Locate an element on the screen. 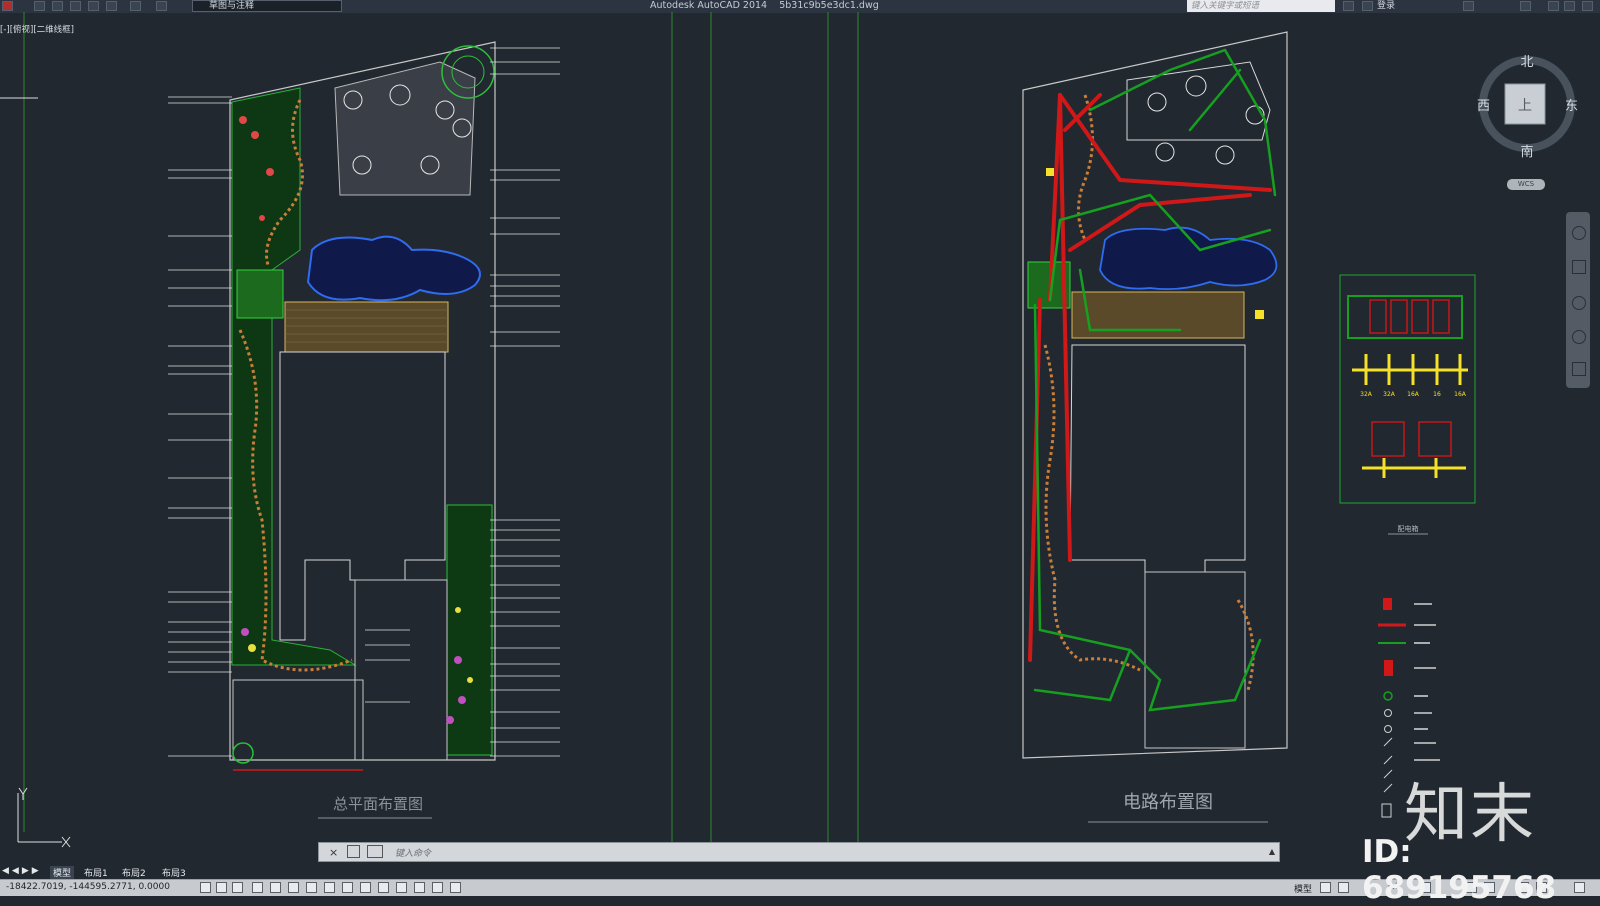 The width and height of the screenshot is (1600, 906). viewcube-south-label: 南 is located at coordinates (1526, 151).